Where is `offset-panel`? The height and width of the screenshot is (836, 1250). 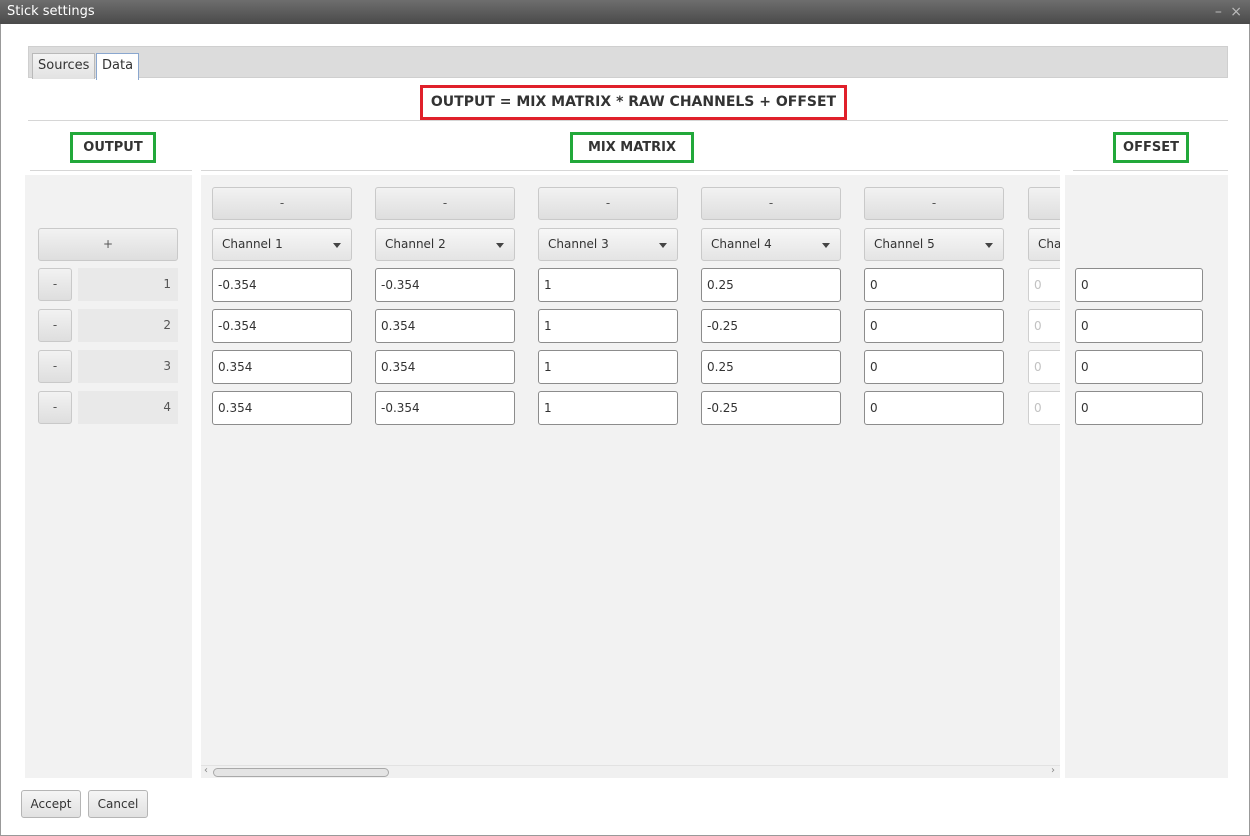
offset-panel is located at coordinates (1146, 476).